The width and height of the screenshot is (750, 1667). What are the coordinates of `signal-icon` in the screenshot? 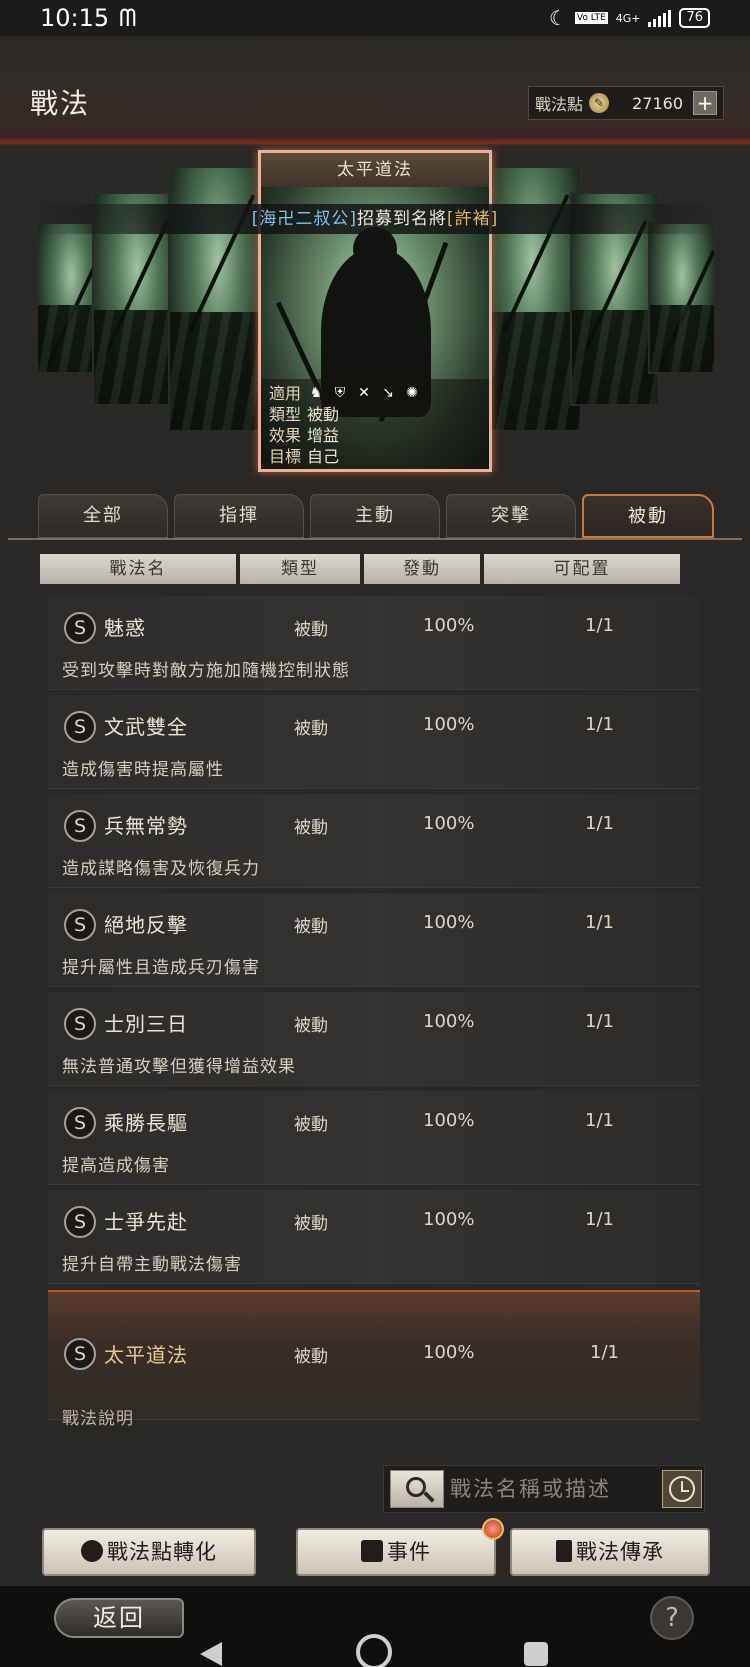 It's located at (660, 18).